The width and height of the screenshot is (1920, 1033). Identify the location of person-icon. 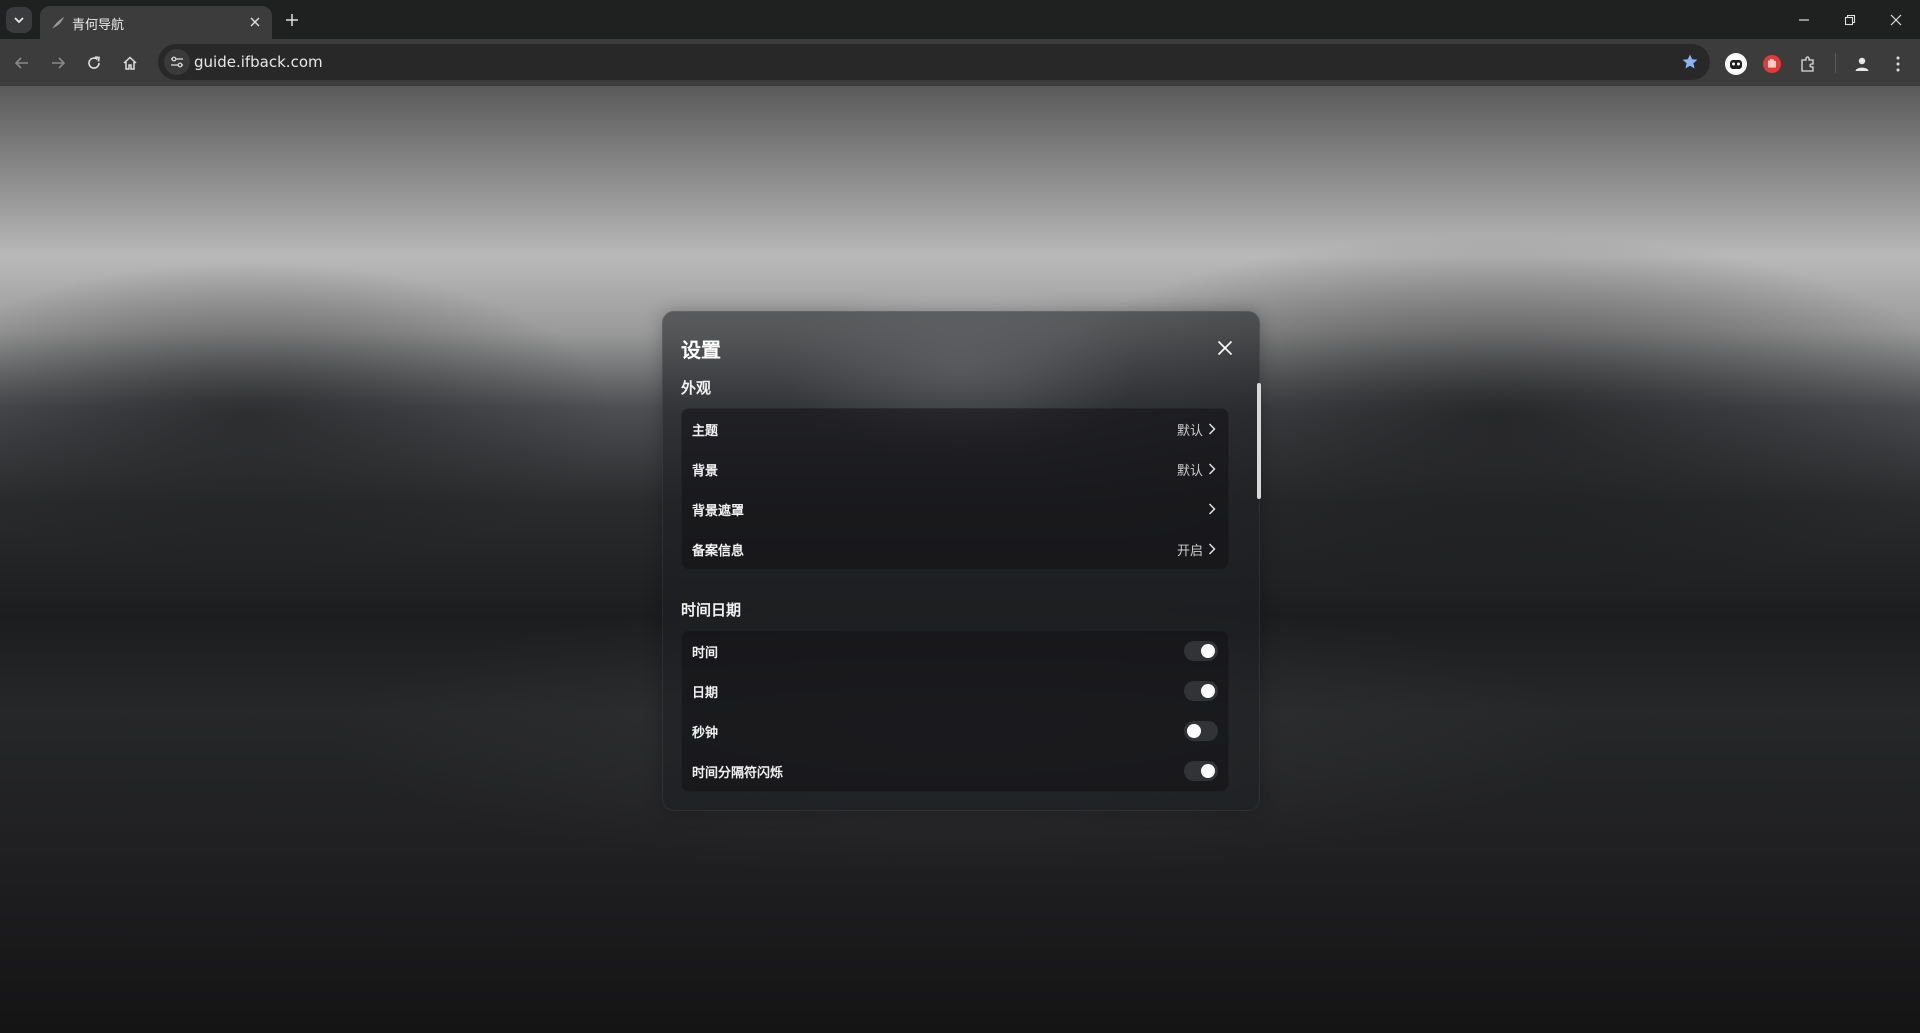
(1862, 64).